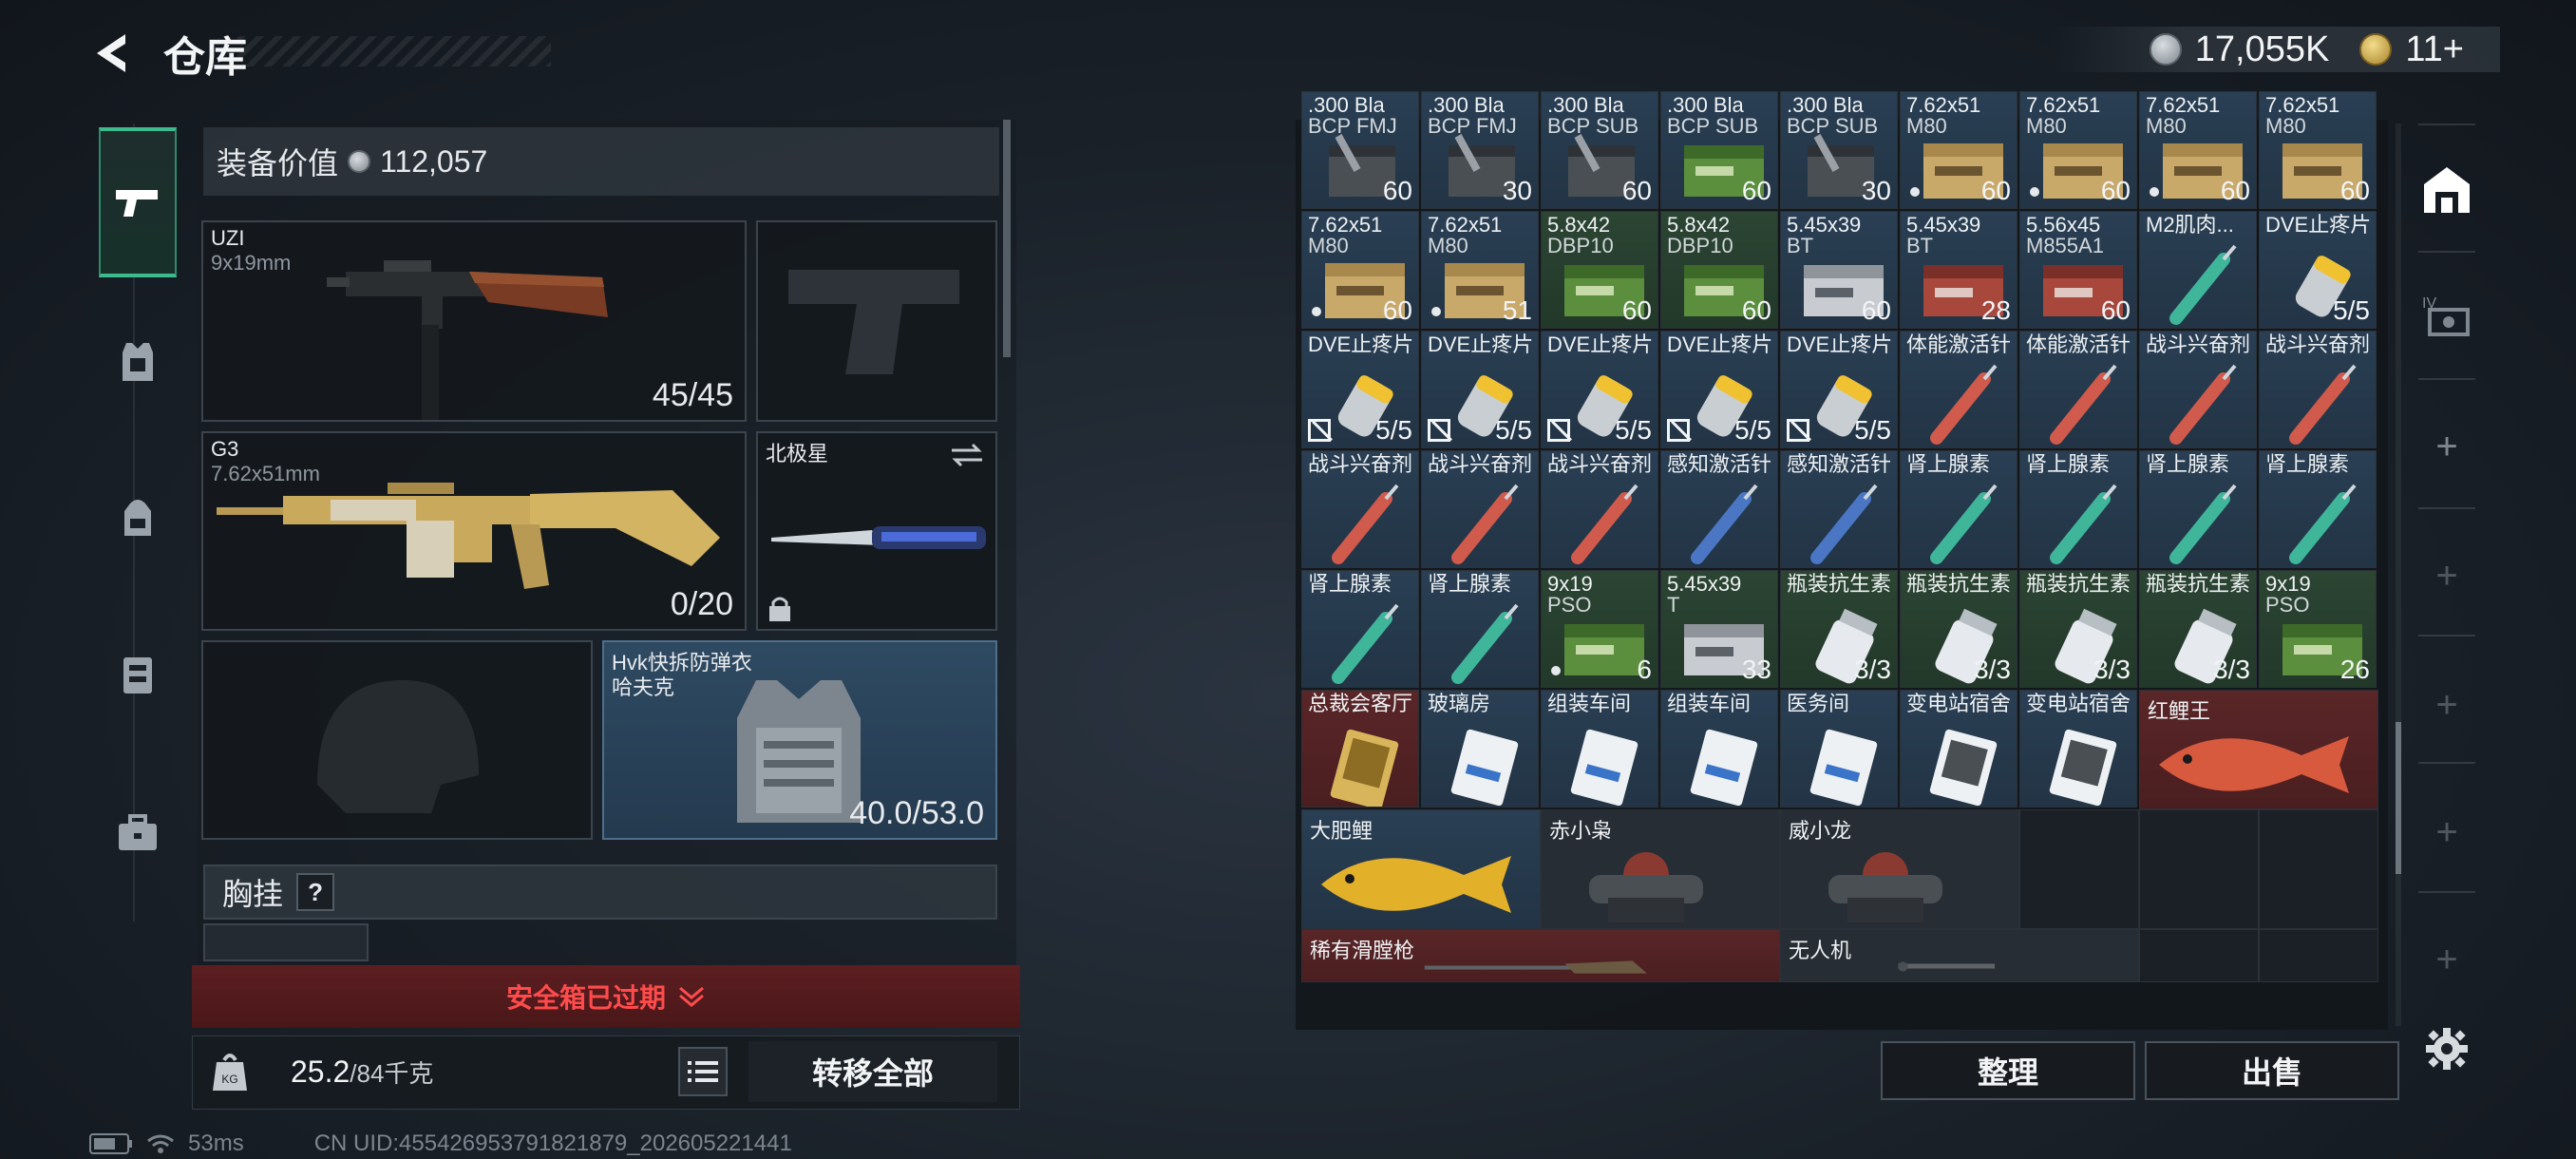 This screenshot has width=2576, height=1159. I want to click on armor-slot: Hvk快拆防弹衣 哈夫克 40.0/53.0, so click(799, 740).